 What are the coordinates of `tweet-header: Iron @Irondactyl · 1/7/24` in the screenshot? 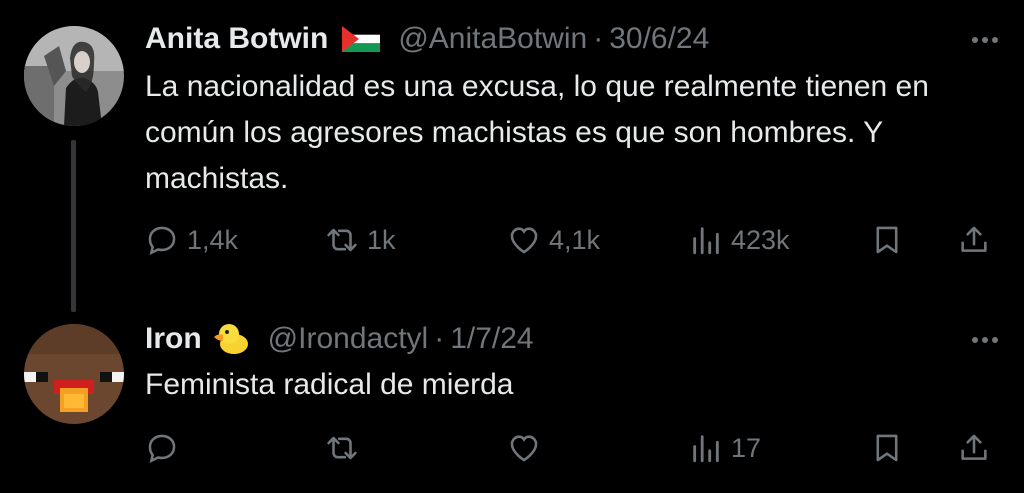 It's located at (339, 339).